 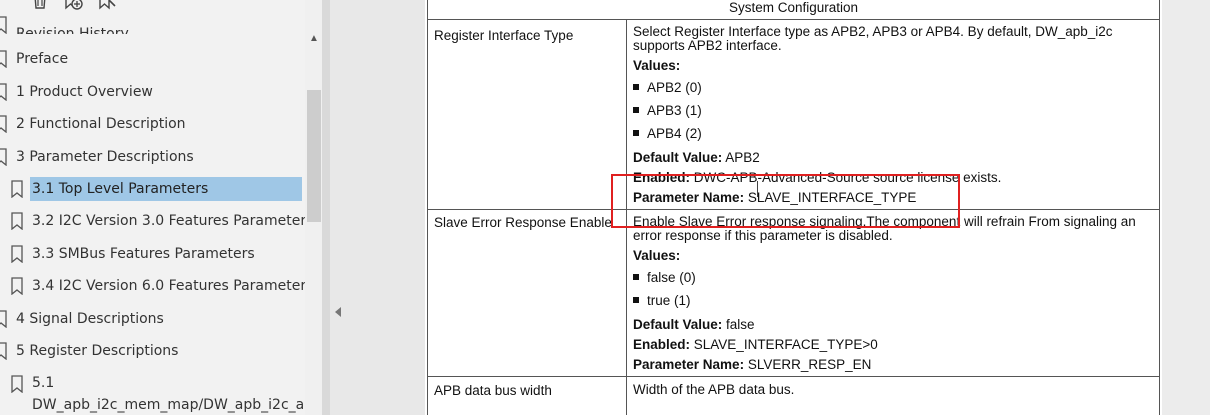 What do you see at coordinates (314, 38) in the screenshot?
I see `scroll-up-icon: ▲` at bounding box center [314, 38].